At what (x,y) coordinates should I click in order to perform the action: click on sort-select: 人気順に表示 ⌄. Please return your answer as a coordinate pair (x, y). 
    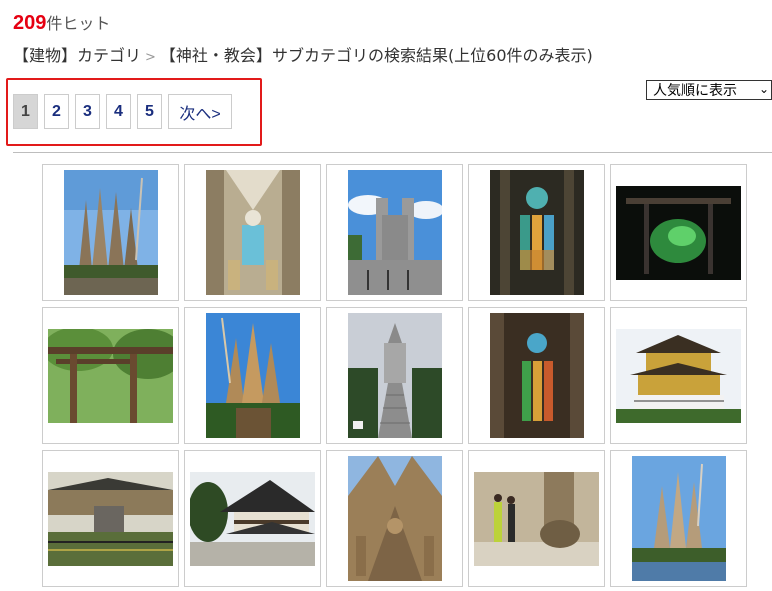
    Looking at the image, I should click on (709, 90).